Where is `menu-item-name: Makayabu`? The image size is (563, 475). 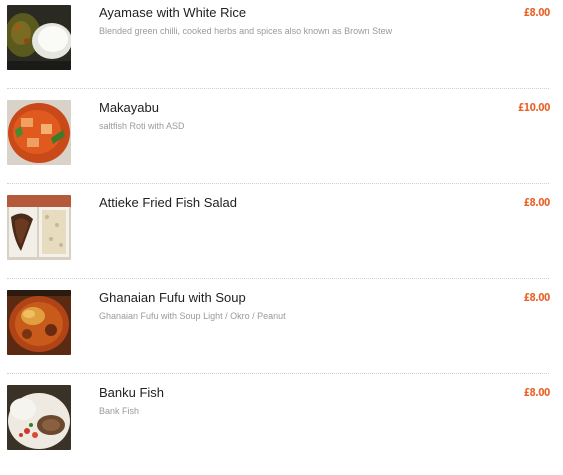 menu-item-name: Makayabu is located at coordinates (129, 107).